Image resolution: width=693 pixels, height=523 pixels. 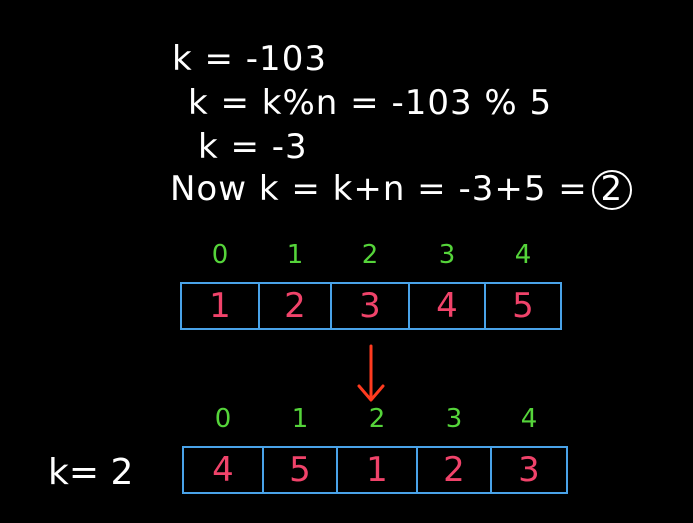 I want to click on array-after-cell: 1 5, so click(x=299, y=449).